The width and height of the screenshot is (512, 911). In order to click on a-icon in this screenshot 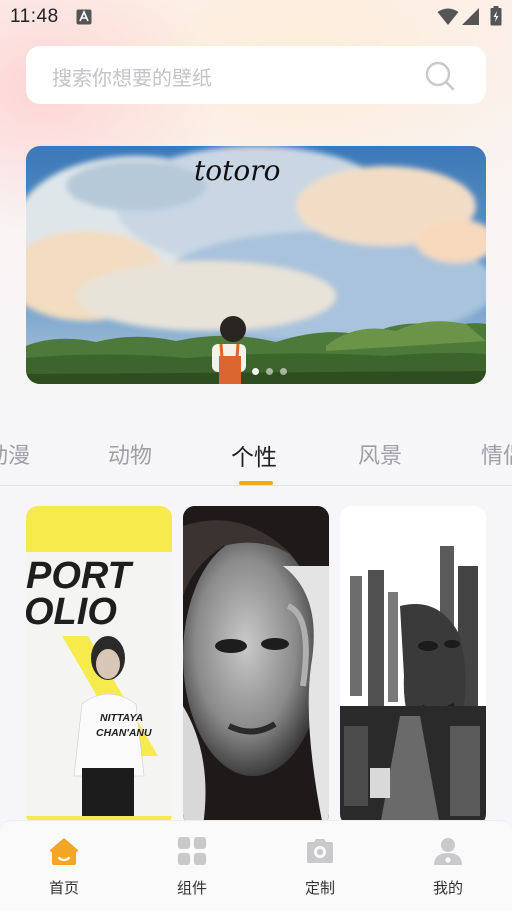, I will do `click(84, 17)`.